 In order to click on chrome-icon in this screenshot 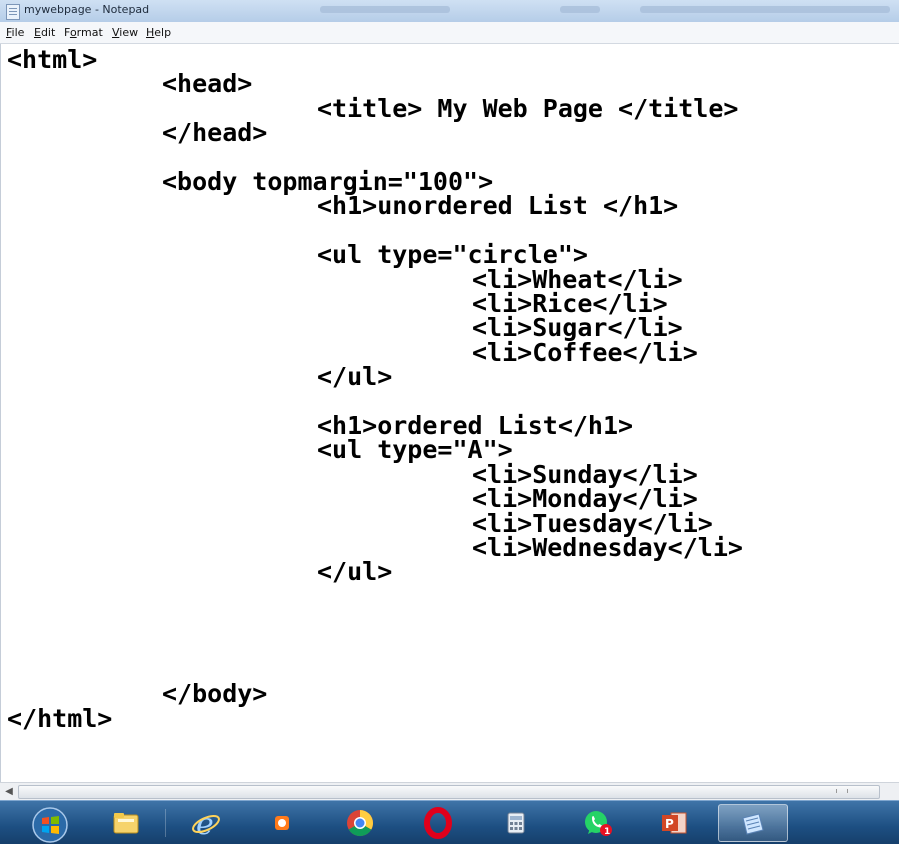, I will do `click(360, 823)`.